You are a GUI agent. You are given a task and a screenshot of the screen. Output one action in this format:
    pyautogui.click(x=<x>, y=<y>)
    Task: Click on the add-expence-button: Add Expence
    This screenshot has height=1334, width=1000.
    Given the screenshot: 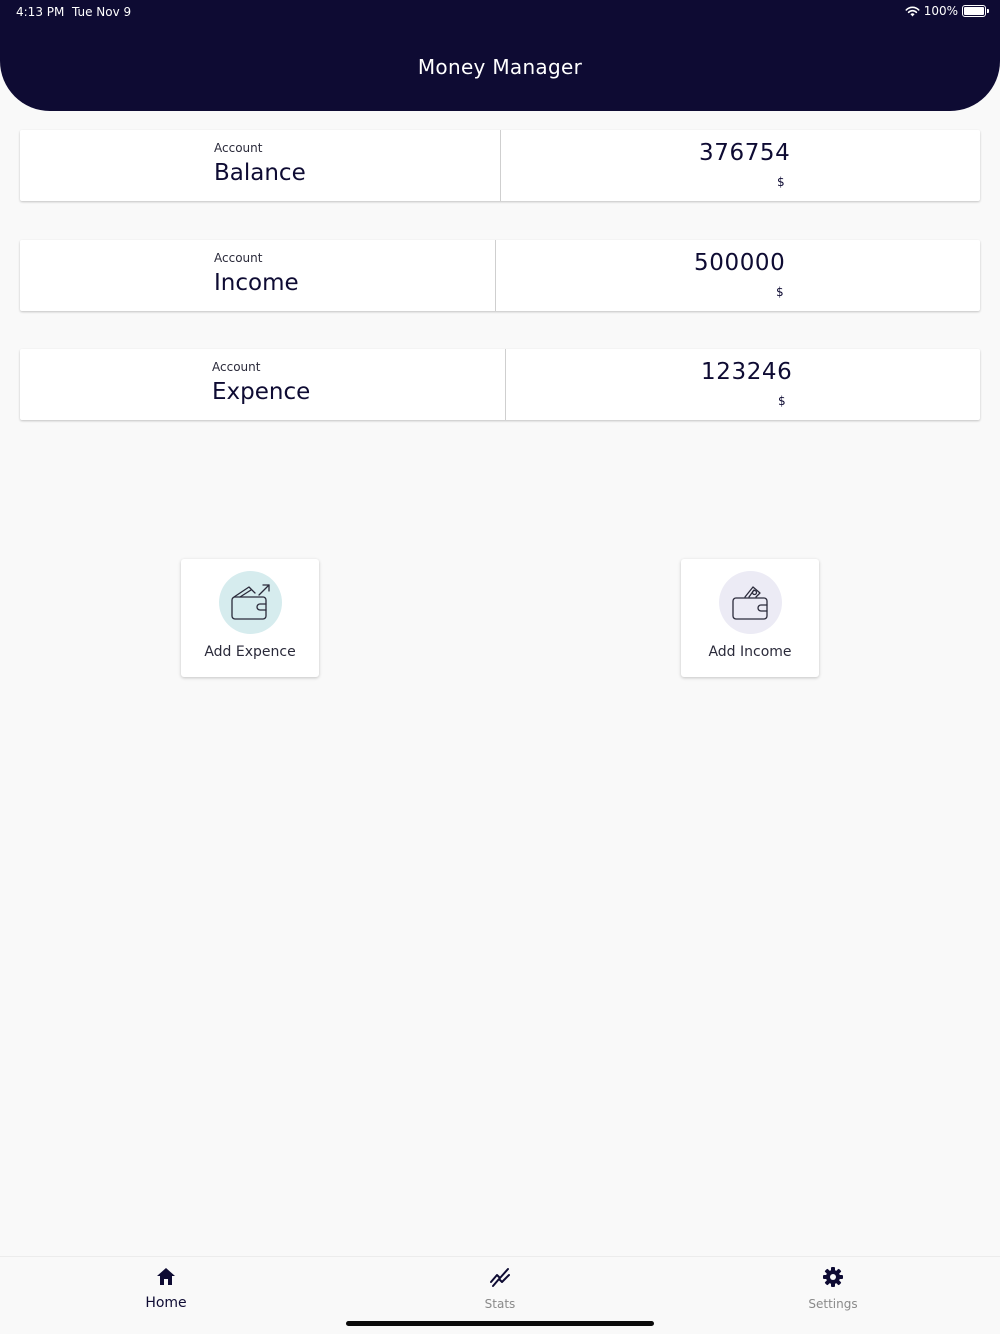 What is the action you would take?
    pyautogui.click(x=250, y=618)
    